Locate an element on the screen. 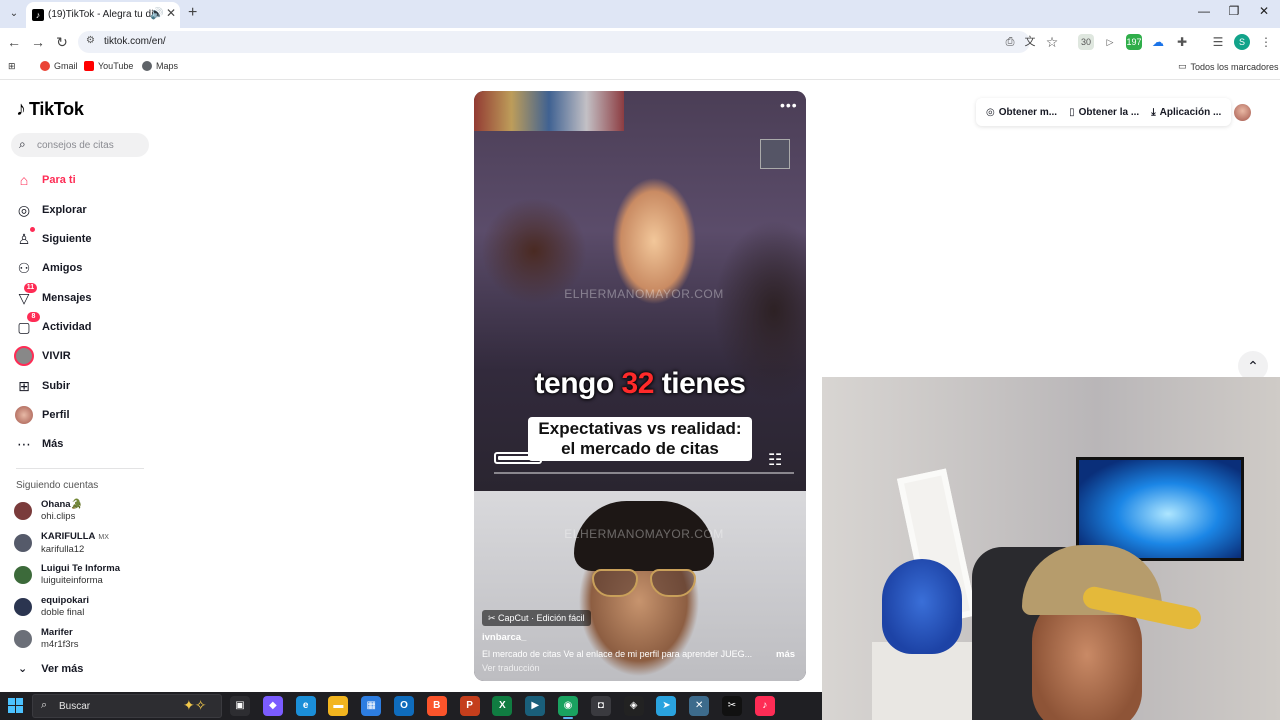 The height and width of the screenshot is (720, 1280). tiktok-logo: ♪ TikTok is located at coordinates (50, 109).